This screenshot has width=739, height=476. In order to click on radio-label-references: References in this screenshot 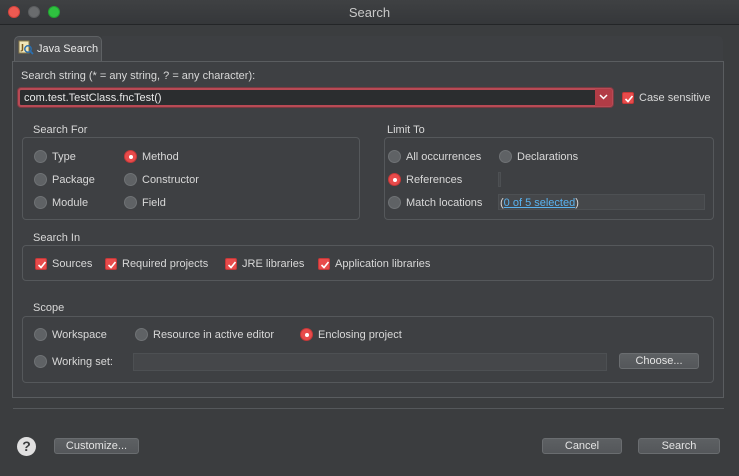, I will do `click(434, 180)`.